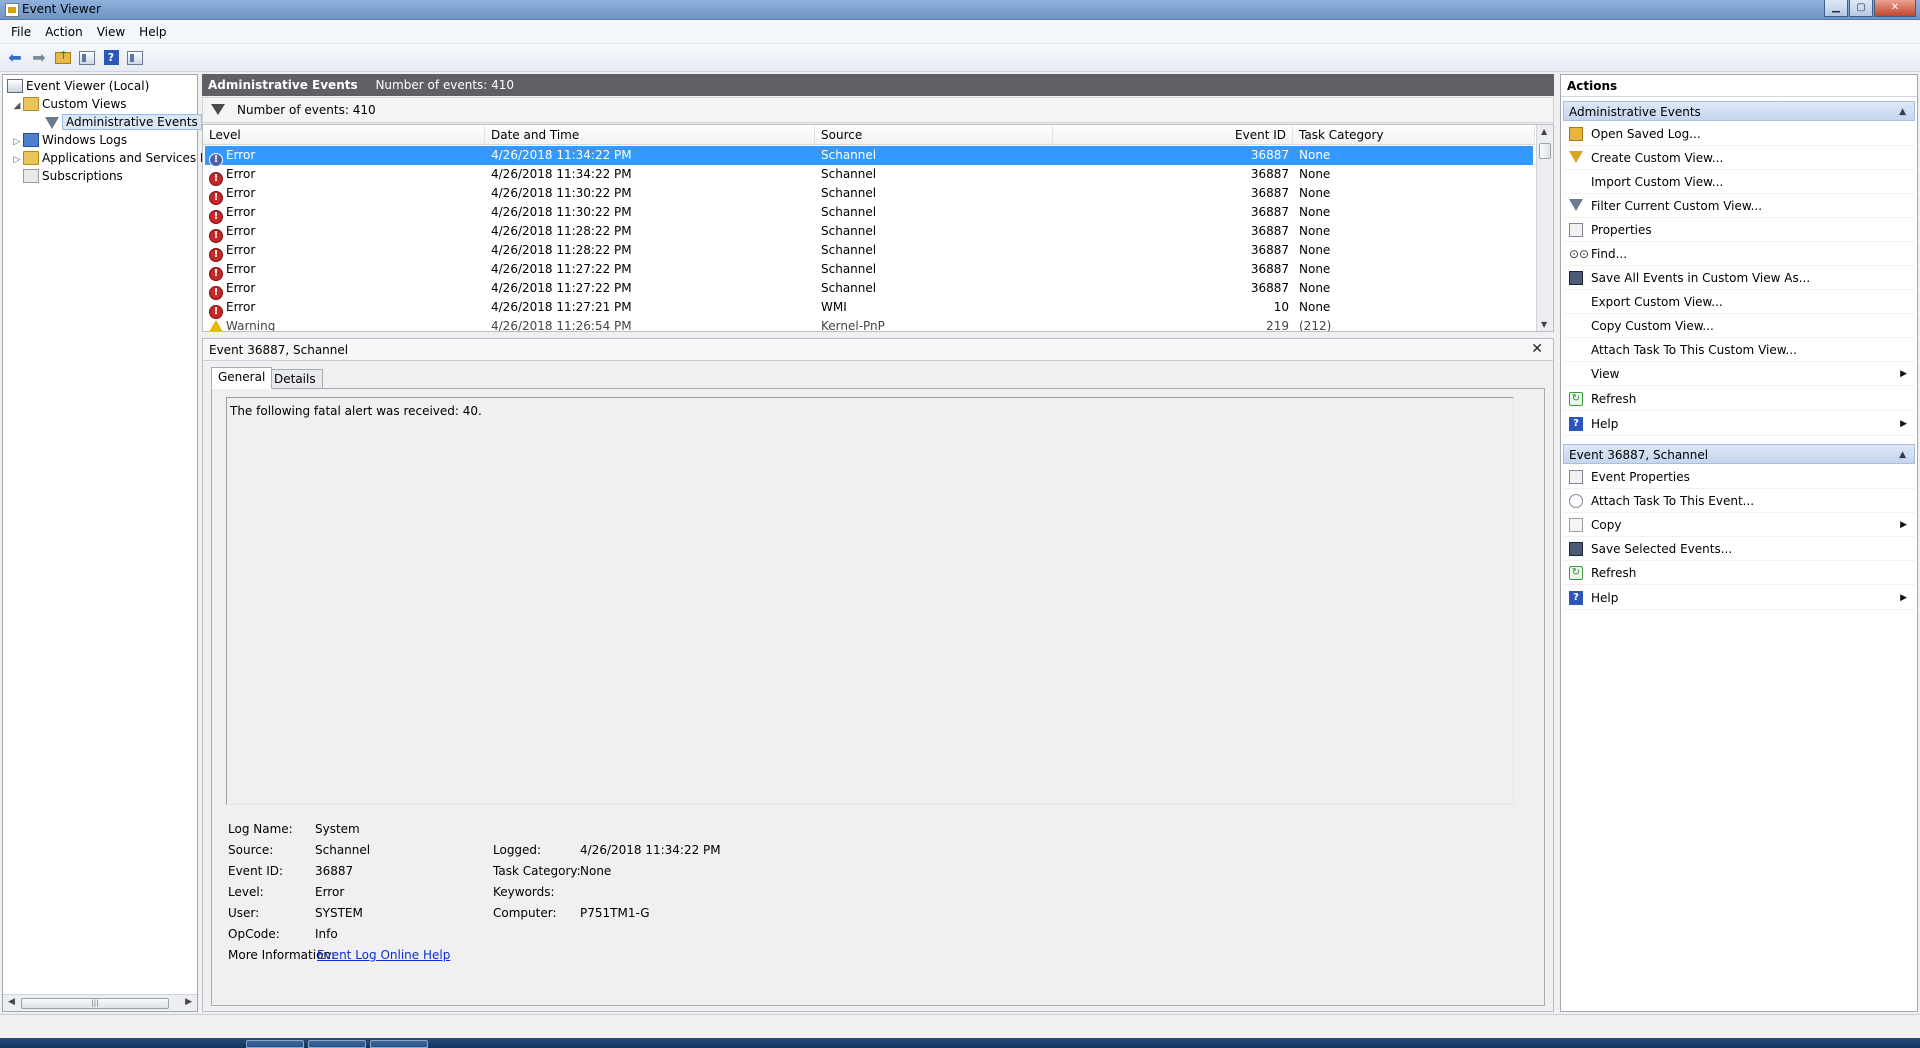  Describe the element at coordinates (1739, 573) in the screenshot. I see `action-refresh-event: ↻ Refresh` at that location.